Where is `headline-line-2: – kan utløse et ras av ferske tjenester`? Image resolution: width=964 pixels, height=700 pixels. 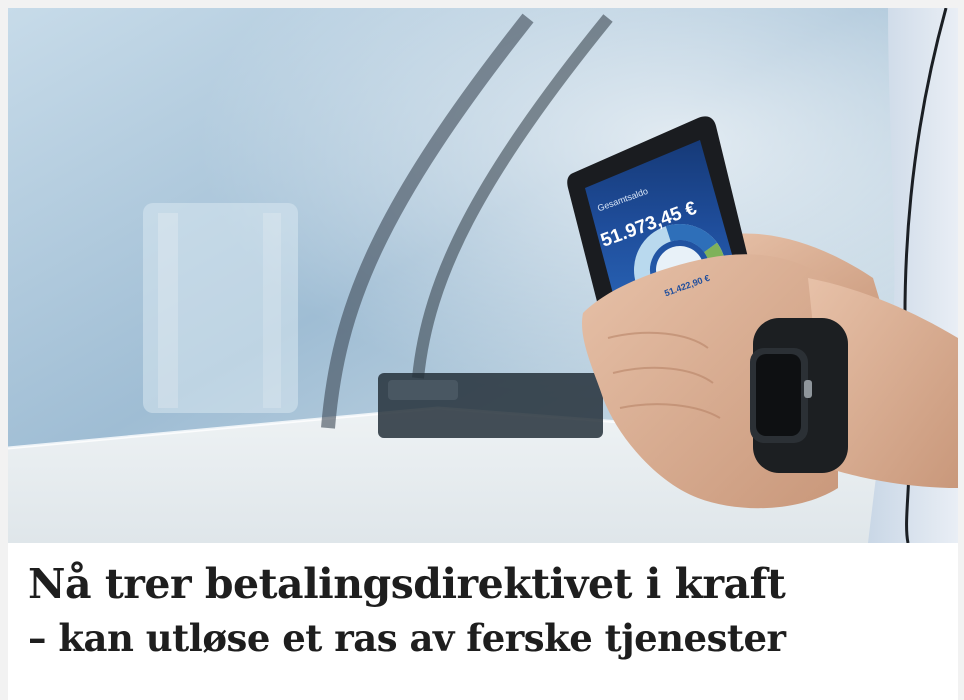 headline-line-2: – kan utløse et ras av ferske tjenester is located at coordinates (407, 638).